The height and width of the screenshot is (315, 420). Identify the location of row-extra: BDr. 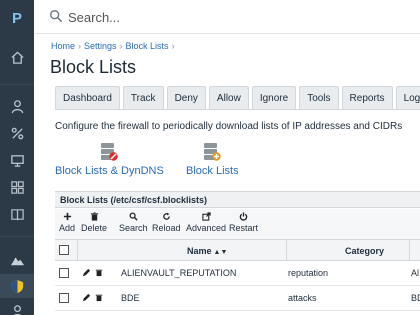
(415, 298).